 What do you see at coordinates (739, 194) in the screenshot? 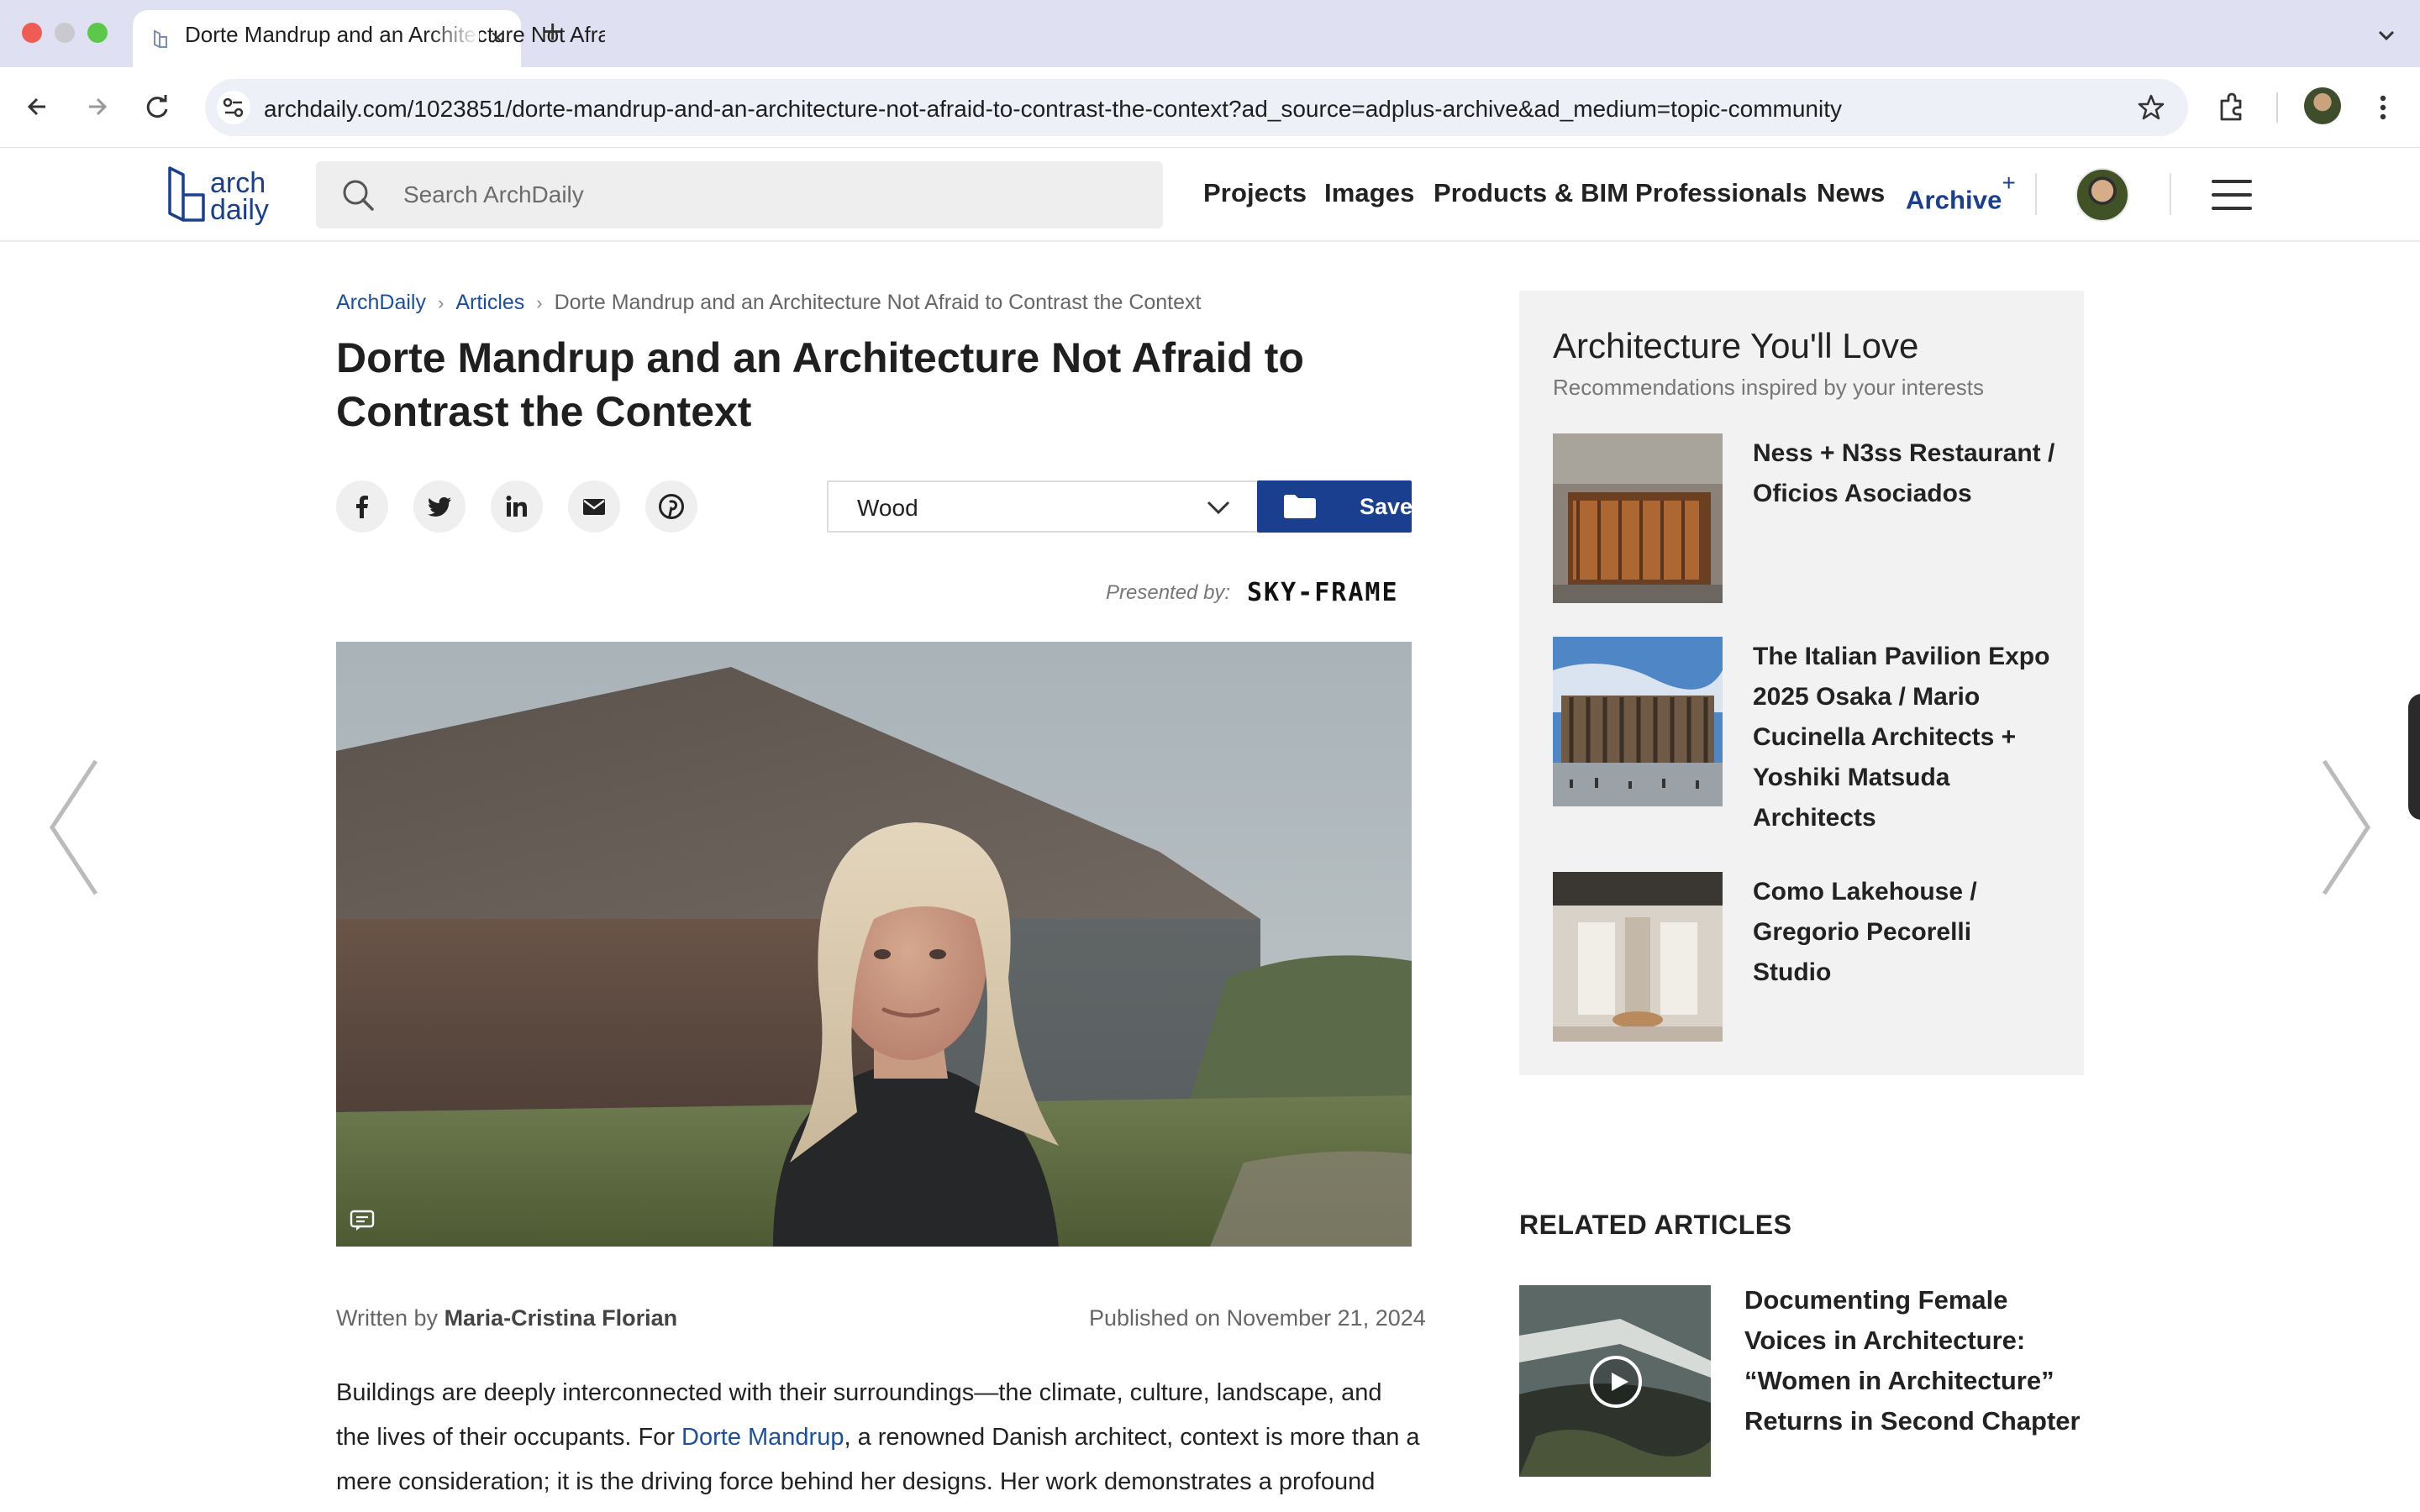
I see `search-bar: Search ArchDaily` at bounding box center [739, 194].